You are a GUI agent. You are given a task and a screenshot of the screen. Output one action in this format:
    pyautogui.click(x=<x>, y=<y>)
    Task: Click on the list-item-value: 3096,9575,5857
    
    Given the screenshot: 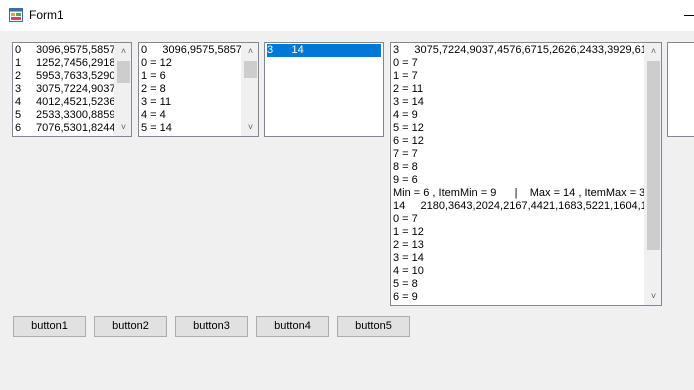 What is the action you would take?
    pyautogui.click(x=76, y=50)
    